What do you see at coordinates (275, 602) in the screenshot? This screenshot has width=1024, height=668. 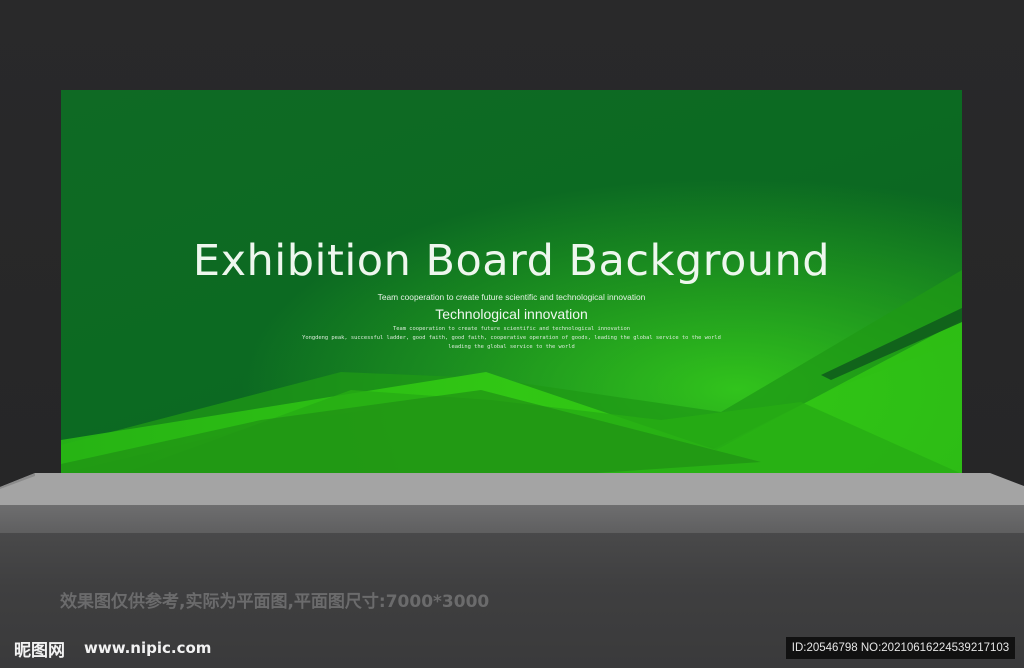 I see `disclaimer-caption: 效果图仅供参考,实际为平面图,平面图尺寸:7000*3000` at bounding box center [275, 602].